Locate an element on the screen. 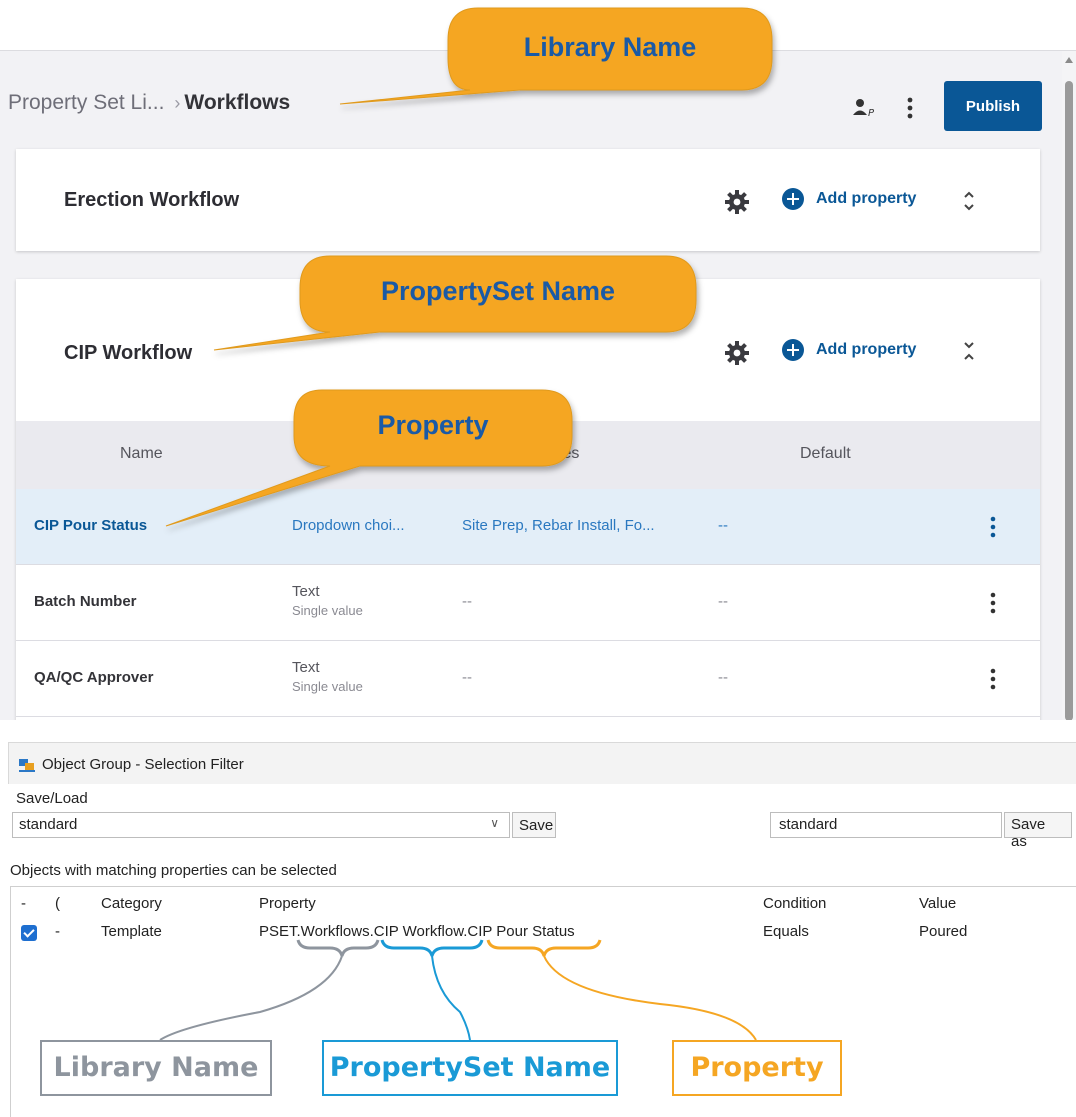 This screenshot has width=1076, height=1117. publish-button: Publish is located at coordinates (993, 106).